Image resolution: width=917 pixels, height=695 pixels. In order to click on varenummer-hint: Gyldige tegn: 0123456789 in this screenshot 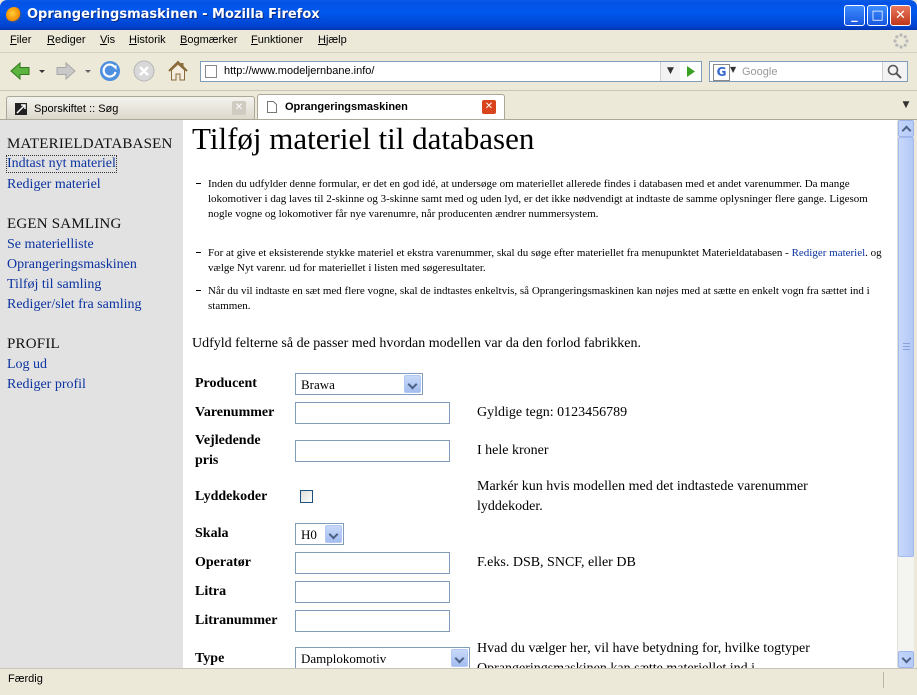, I will do `click(552, 412)`.